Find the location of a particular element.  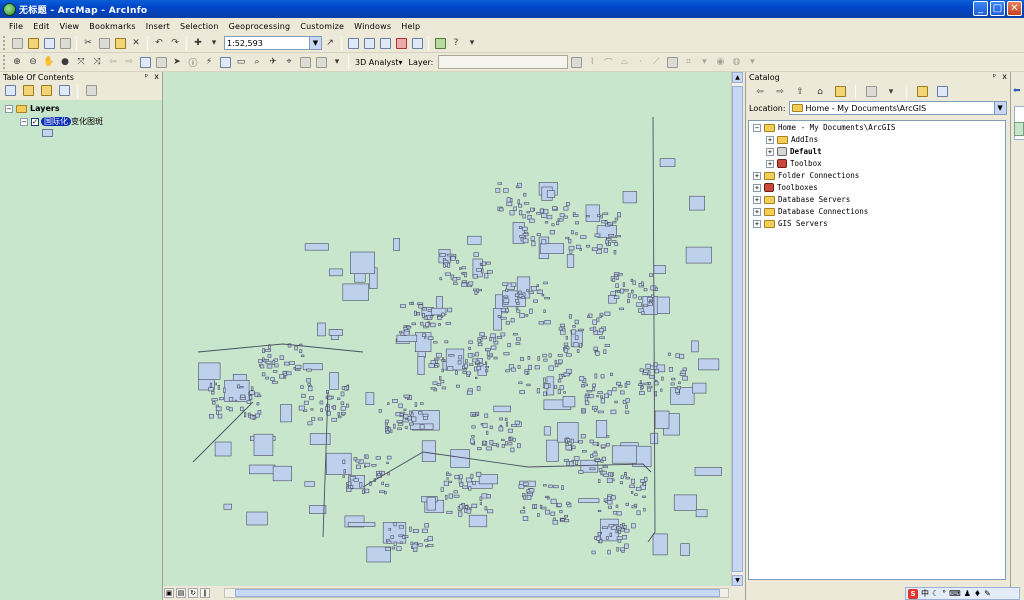

layer-visibility-checkbox: ✓ is located at coordinates (35, 121).